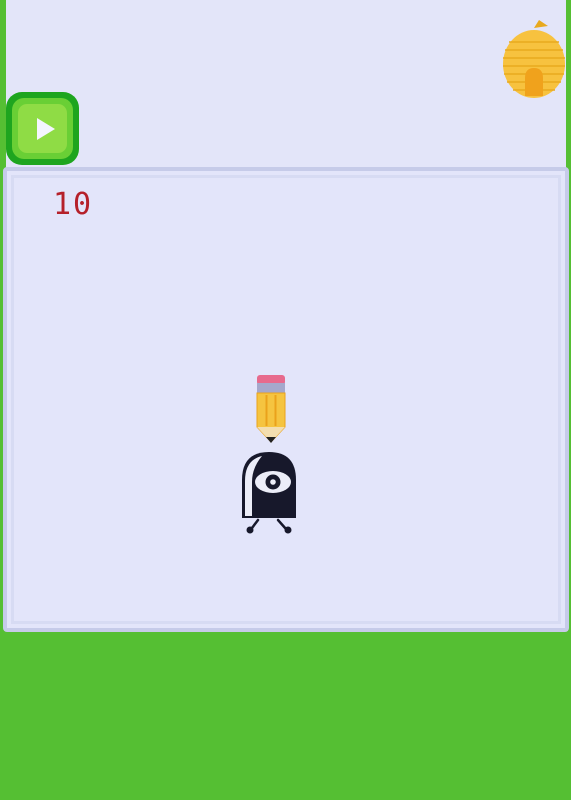 The image size is (571, 800). What do you see at coordinates (271, 410) in the screenshot?
I see `pencil-icon` at bounding box center [271, 410].